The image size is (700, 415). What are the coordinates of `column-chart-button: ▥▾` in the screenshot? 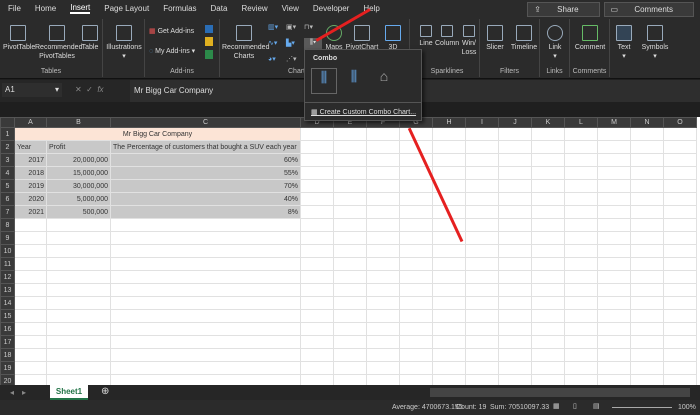 It's located at (273, 27).